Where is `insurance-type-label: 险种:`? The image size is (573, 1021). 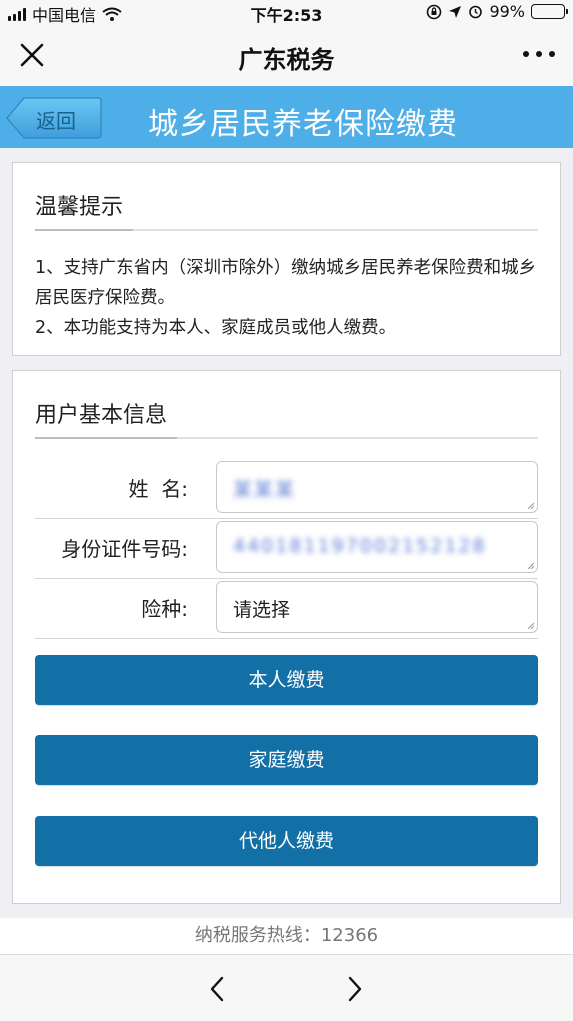 insurance-type-label: 险种: is located at coordinates (164, 609).